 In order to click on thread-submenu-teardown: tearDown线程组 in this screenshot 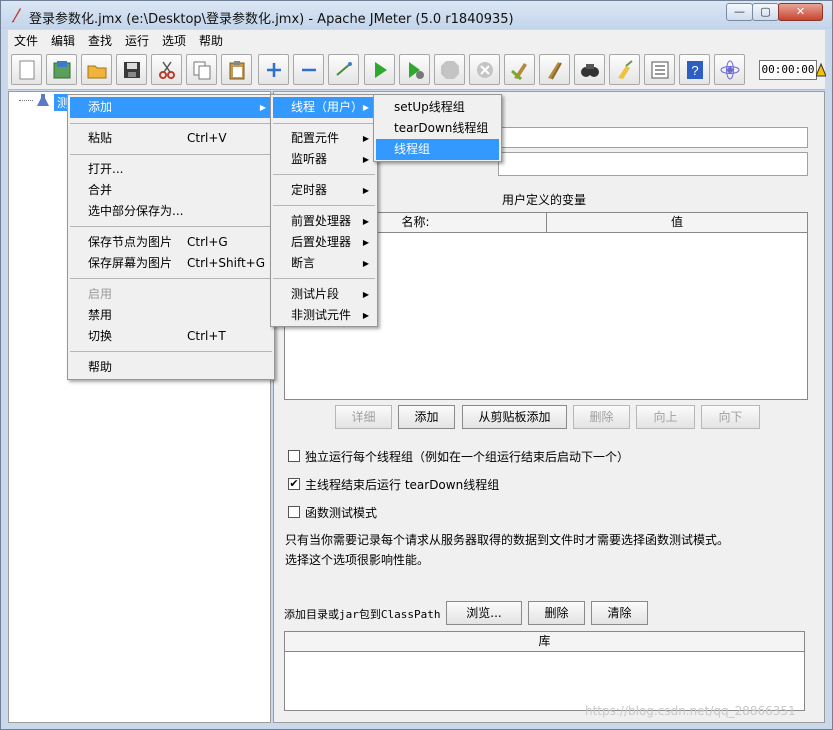, I will do `click(437, 128)`.